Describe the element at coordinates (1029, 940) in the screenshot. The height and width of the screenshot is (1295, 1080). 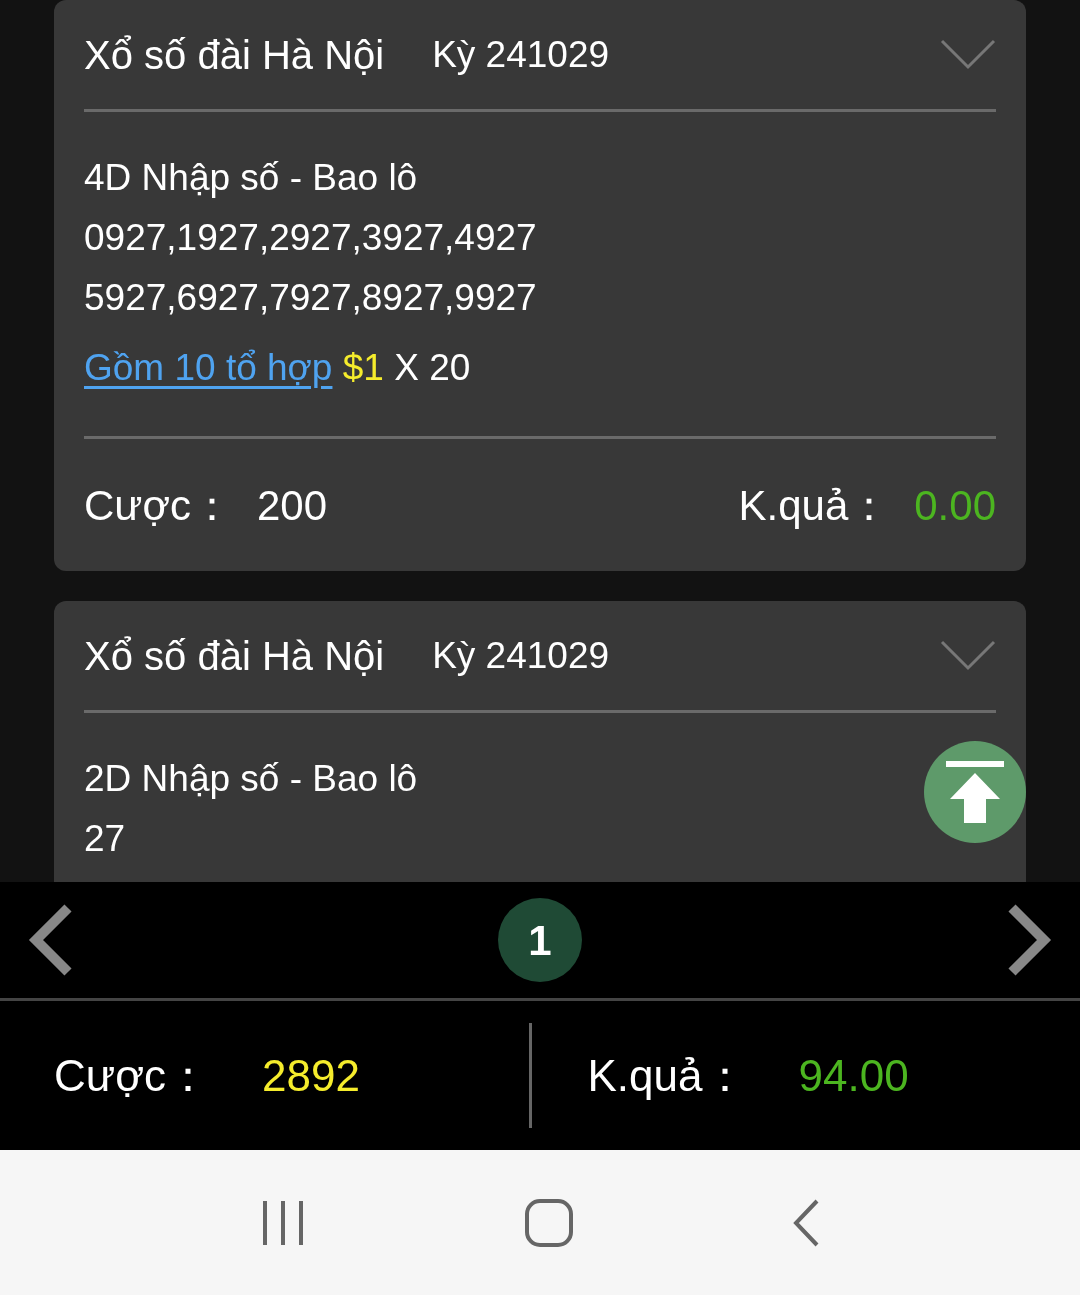
I see `next-page-button` at that location.